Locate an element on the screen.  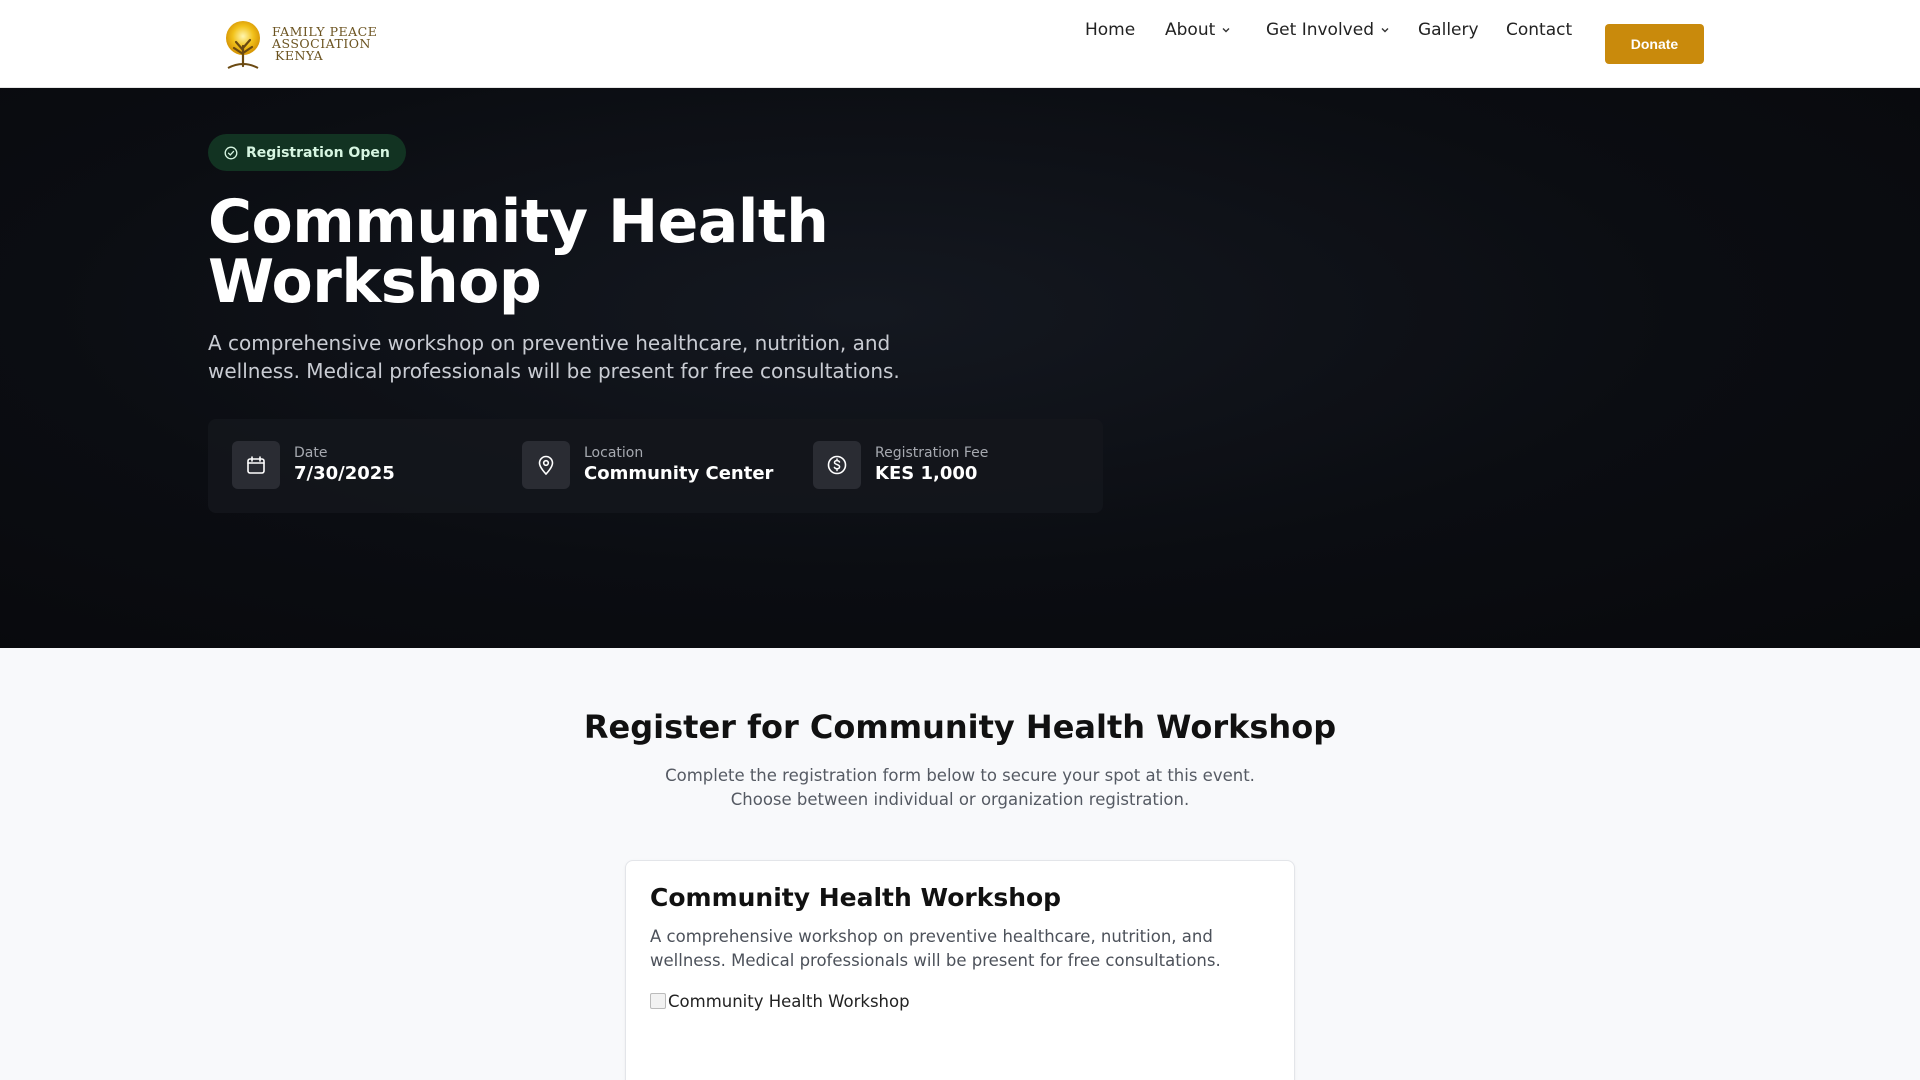
event-image: Community Health Workshop is located at coordinates (780, 1001).